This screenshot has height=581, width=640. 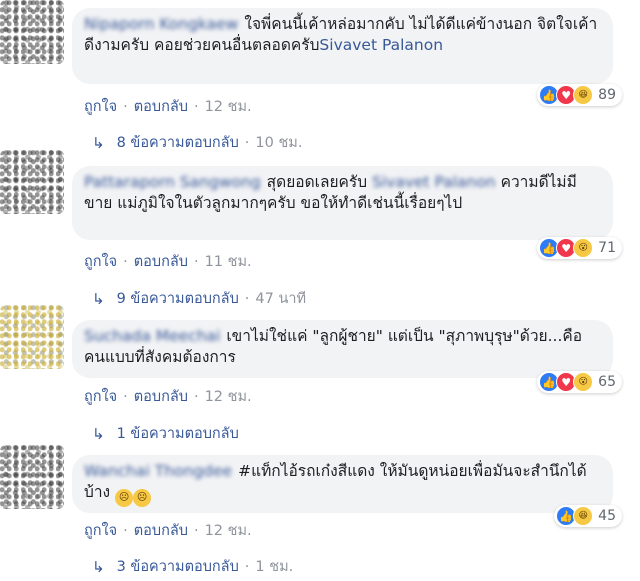 What do you see at coordinates (607, 516) in the screenshot?
I see `reaction-count: 45` at bounding box center [607, 516].